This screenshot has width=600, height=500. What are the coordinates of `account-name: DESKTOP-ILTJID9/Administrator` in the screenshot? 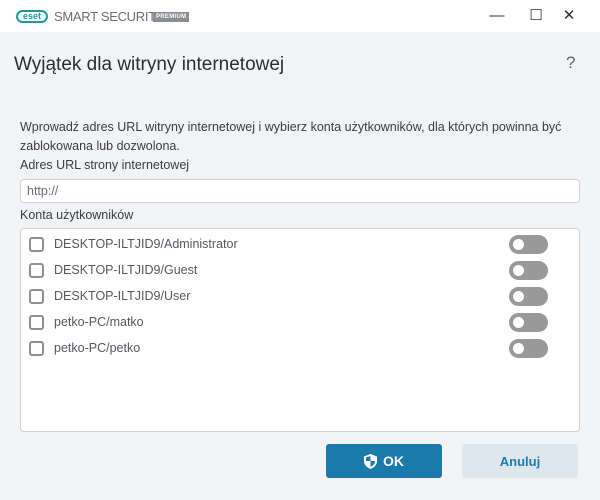 It's located at (146, 244).